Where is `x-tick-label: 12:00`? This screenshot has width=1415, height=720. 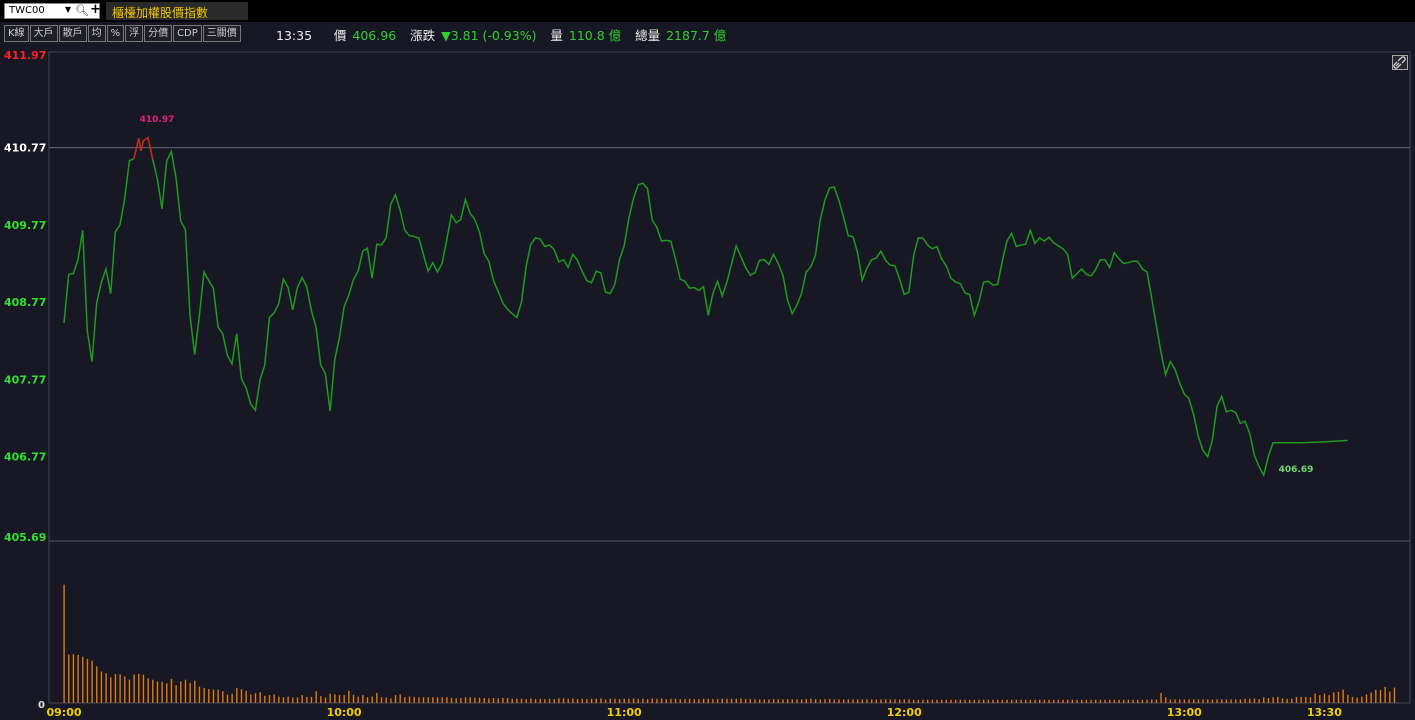
x-tick-label: 12:00 is located at coordinates (904, 712).